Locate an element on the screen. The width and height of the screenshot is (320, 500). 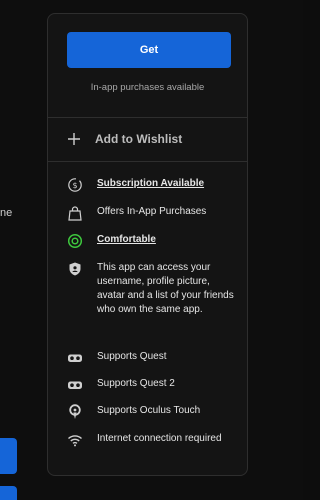
feature-comfort-rating: Comfortable is located at coordinates (152, 241).